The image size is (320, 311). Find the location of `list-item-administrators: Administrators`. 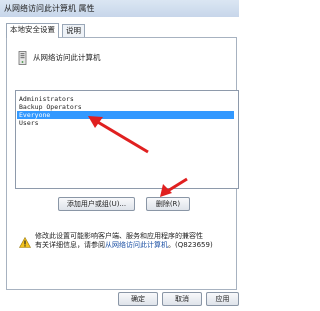

list-item-administrators: Administrators is located at coordinates (125, 99).